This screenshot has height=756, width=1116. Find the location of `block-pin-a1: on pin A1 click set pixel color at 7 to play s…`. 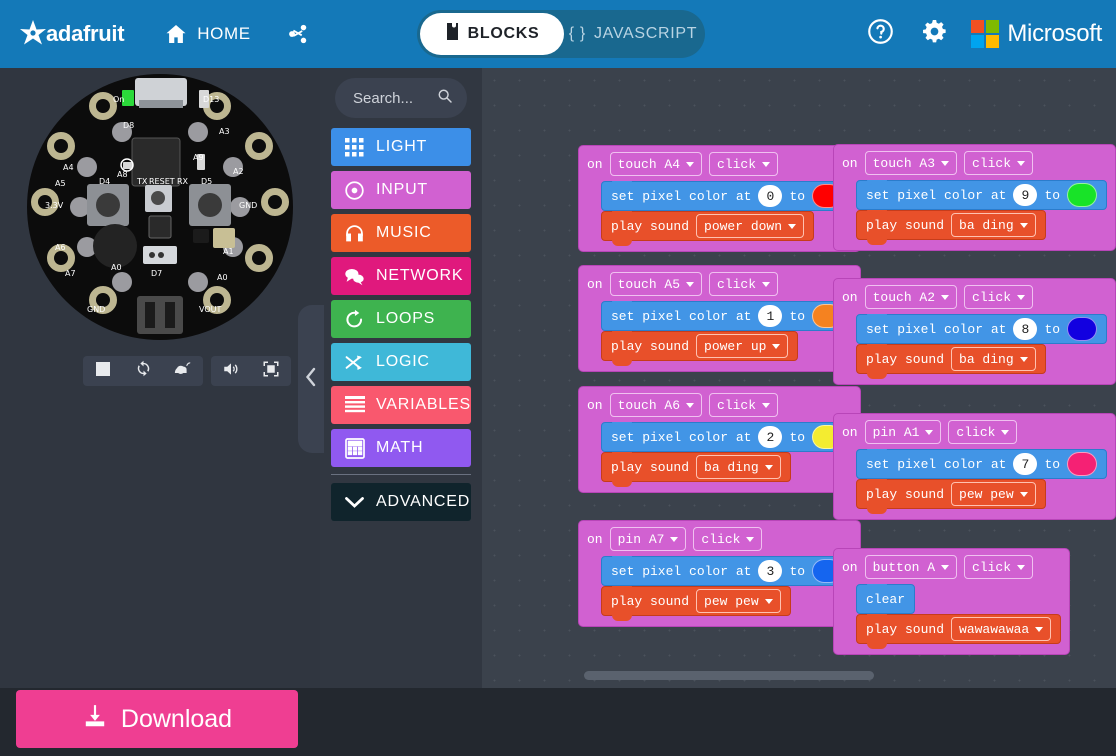

block-pin-a1: on pin A1 click set pixel color at 7 to play s… is located at coordinates (974, 466).